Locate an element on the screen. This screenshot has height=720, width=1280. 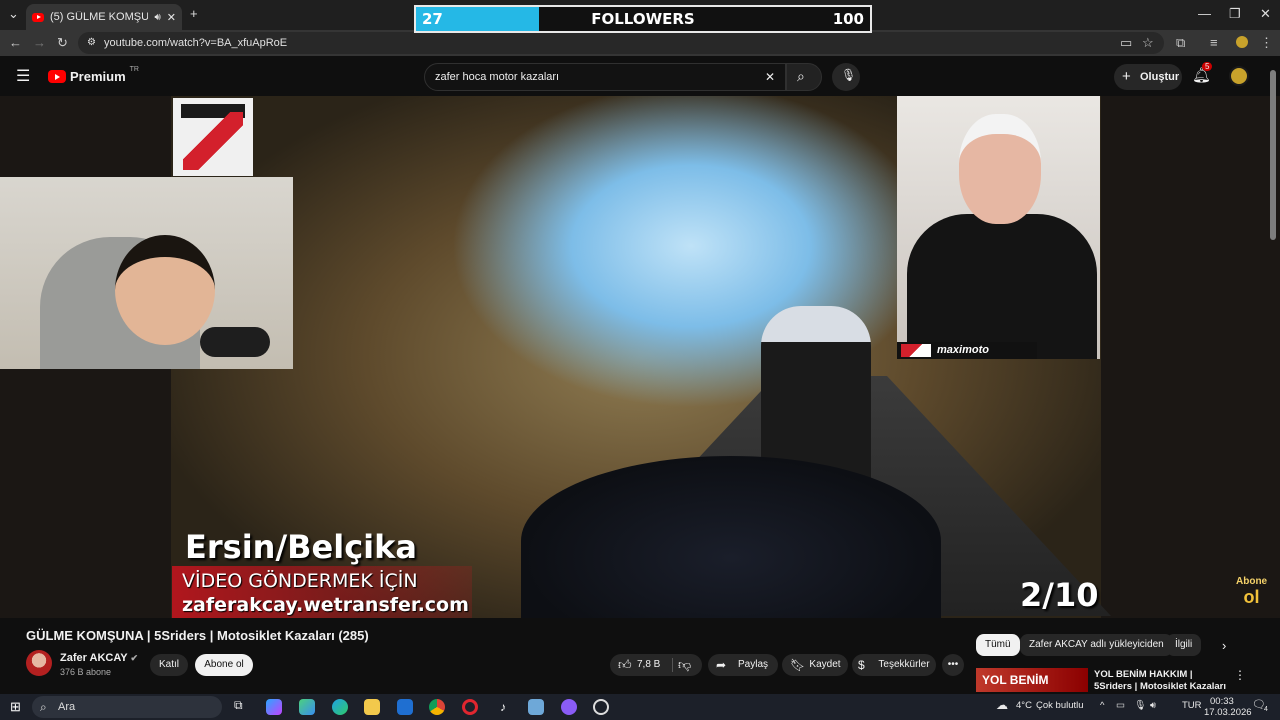
chrome-icon is located at coordinates (437, 707).